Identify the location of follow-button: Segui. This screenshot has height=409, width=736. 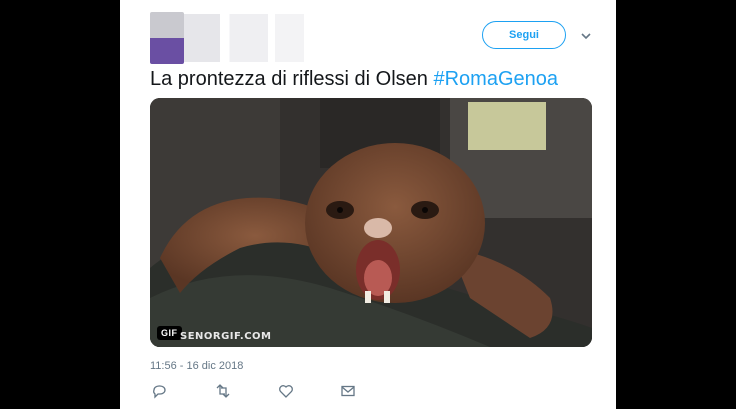
(524, 35).